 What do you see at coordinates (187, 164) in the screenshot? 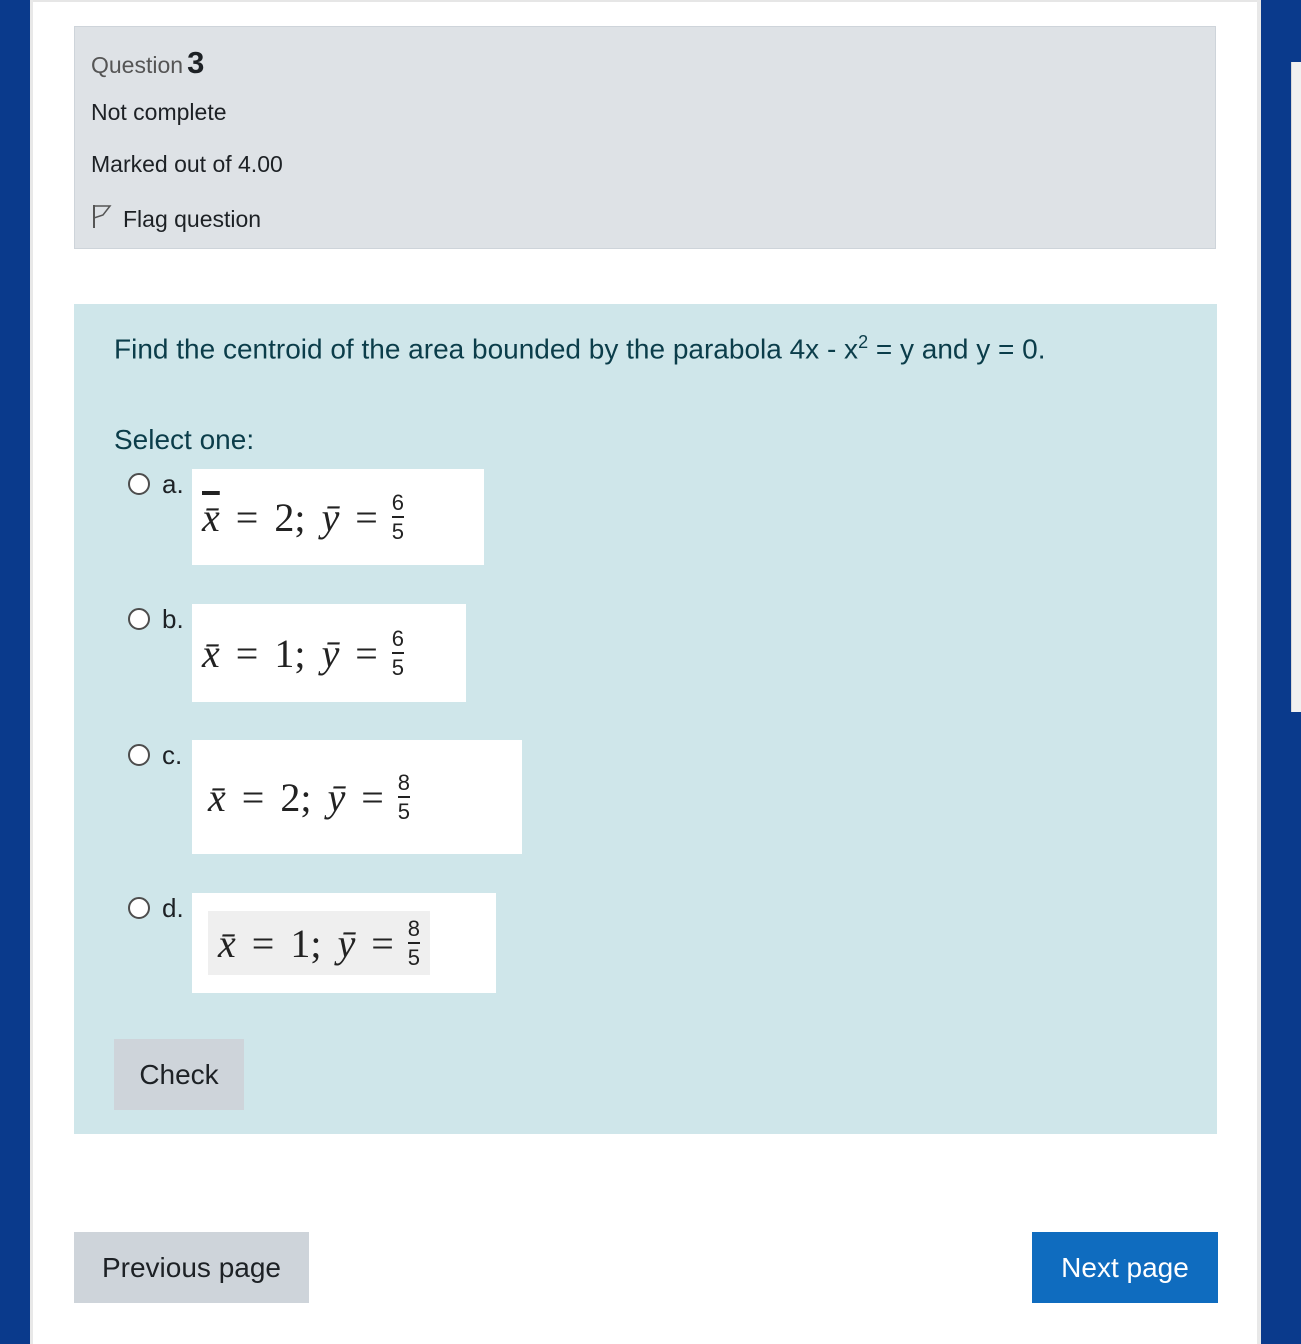
I see `question-grade: Marked out of 4.00` at bounding box center [187, 164].